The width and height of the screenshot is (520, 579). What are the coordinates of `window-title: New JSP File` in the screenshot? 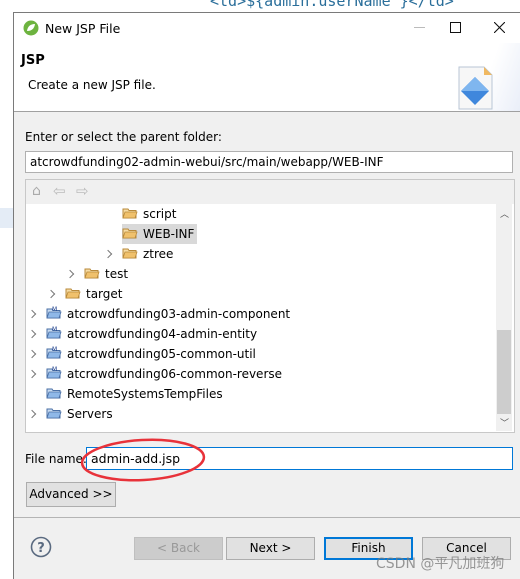 It's located at (83, 28).